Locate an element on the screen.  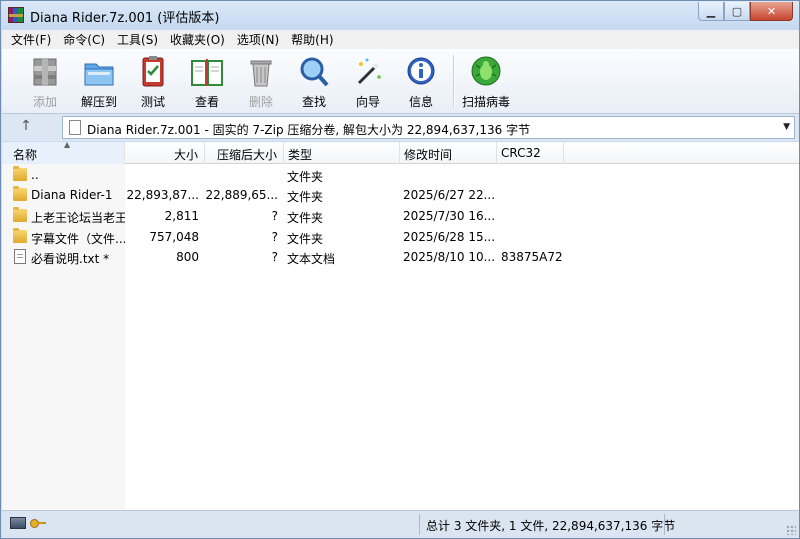
close-button: ✕ is located at coordinates (771, 11).